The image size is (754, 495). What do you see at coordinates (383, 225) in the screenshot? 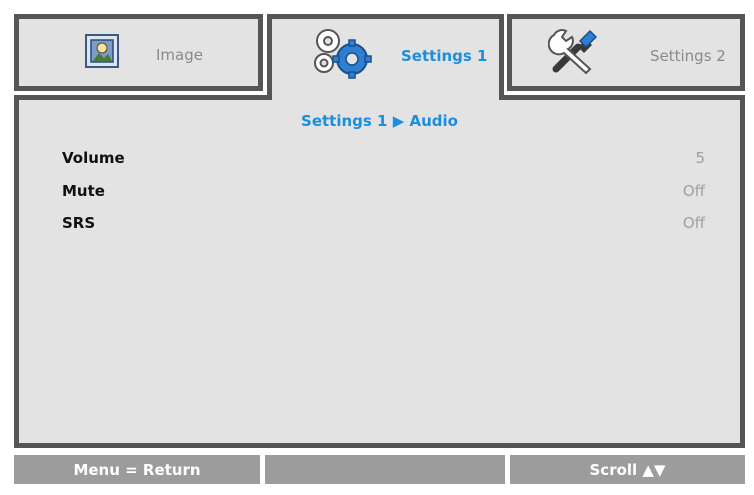
I see `menu-row-srs: SRS Off` at bounding box center [383, 225].